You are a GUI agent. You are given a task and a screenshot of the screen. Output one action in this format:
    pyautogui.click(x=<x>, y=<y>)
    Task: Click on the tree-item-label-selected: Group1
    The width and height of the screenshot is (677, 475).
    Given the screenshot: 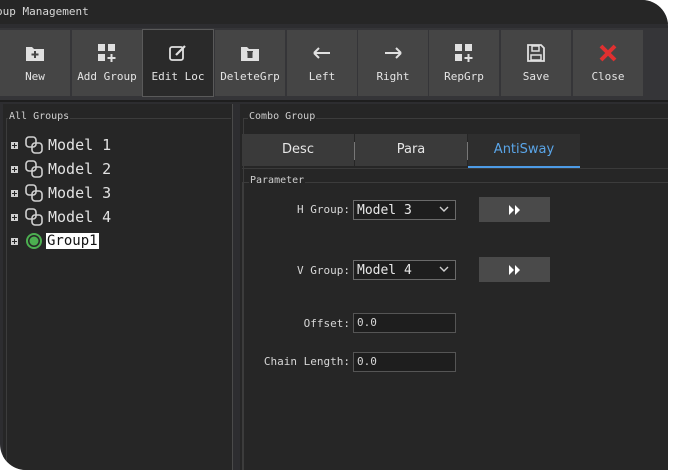 What is the action you would take?
    pyautogui.click(x=72, y=241)
    